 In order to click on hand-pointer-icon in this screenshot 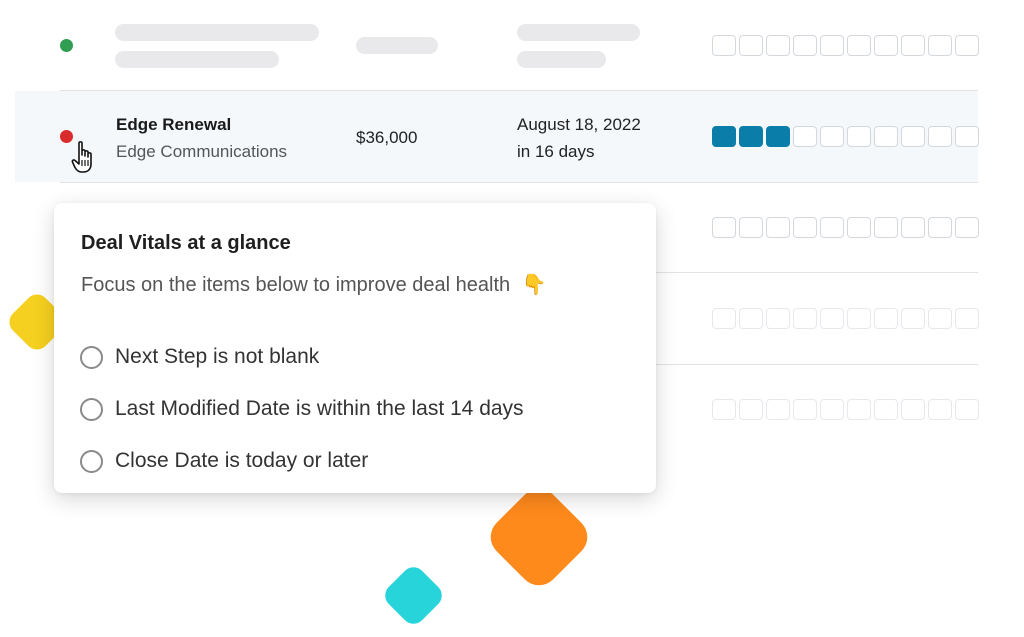, I will do `click(81, 157)`.